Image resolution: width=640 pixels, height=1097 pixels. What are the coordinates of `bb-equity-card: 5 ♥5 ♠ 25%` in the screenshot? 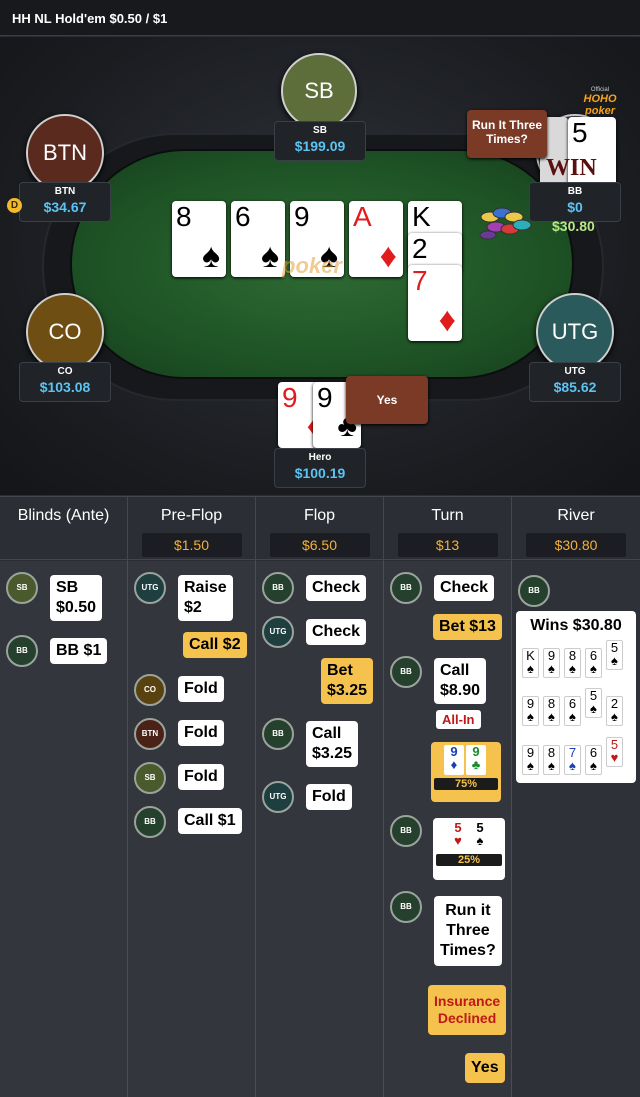 It's located at (469, 849).